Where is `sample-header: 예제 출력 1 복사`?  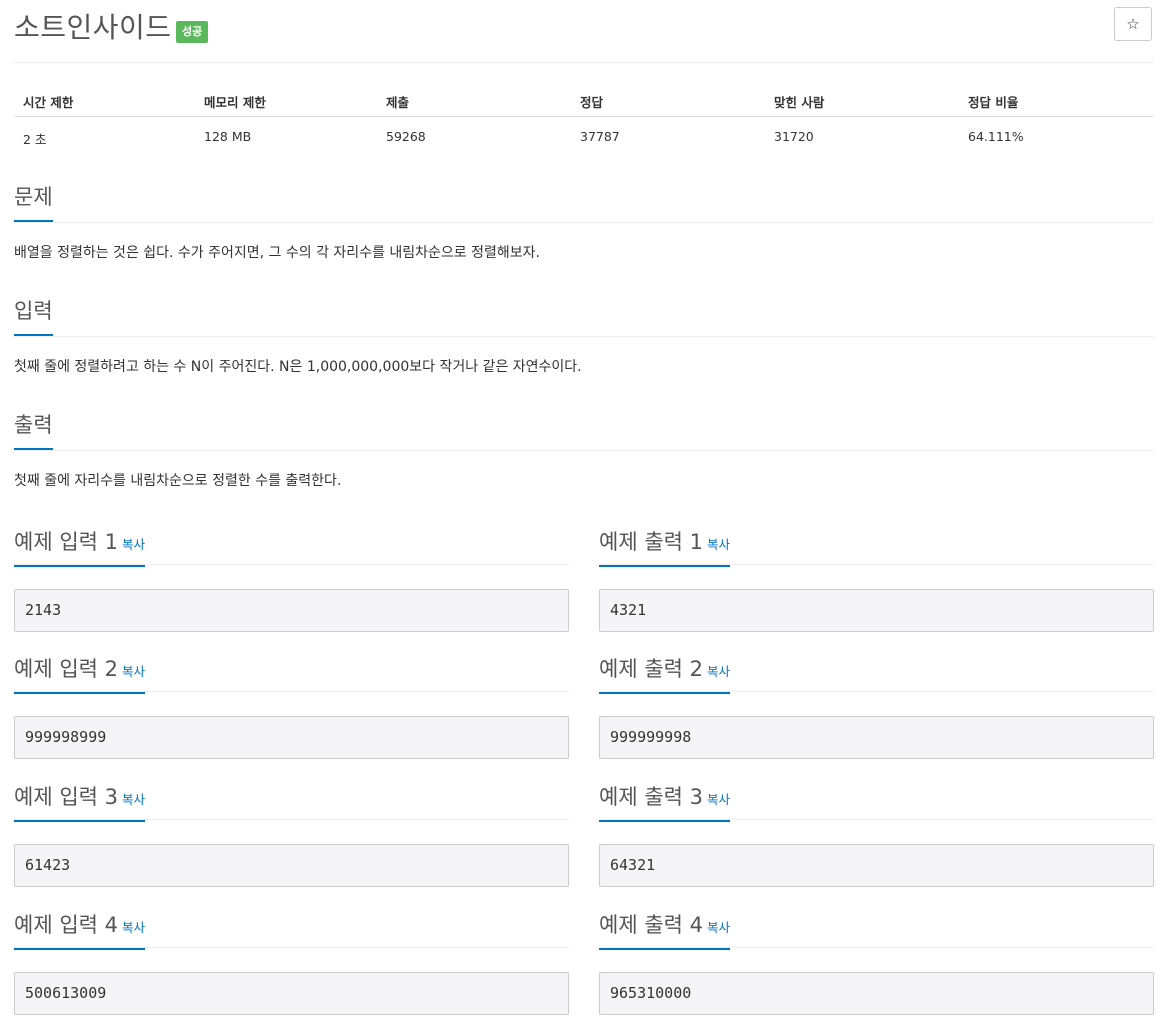
sample-header: 예제 출력 1 복사 is located at coordinates (876, 547).